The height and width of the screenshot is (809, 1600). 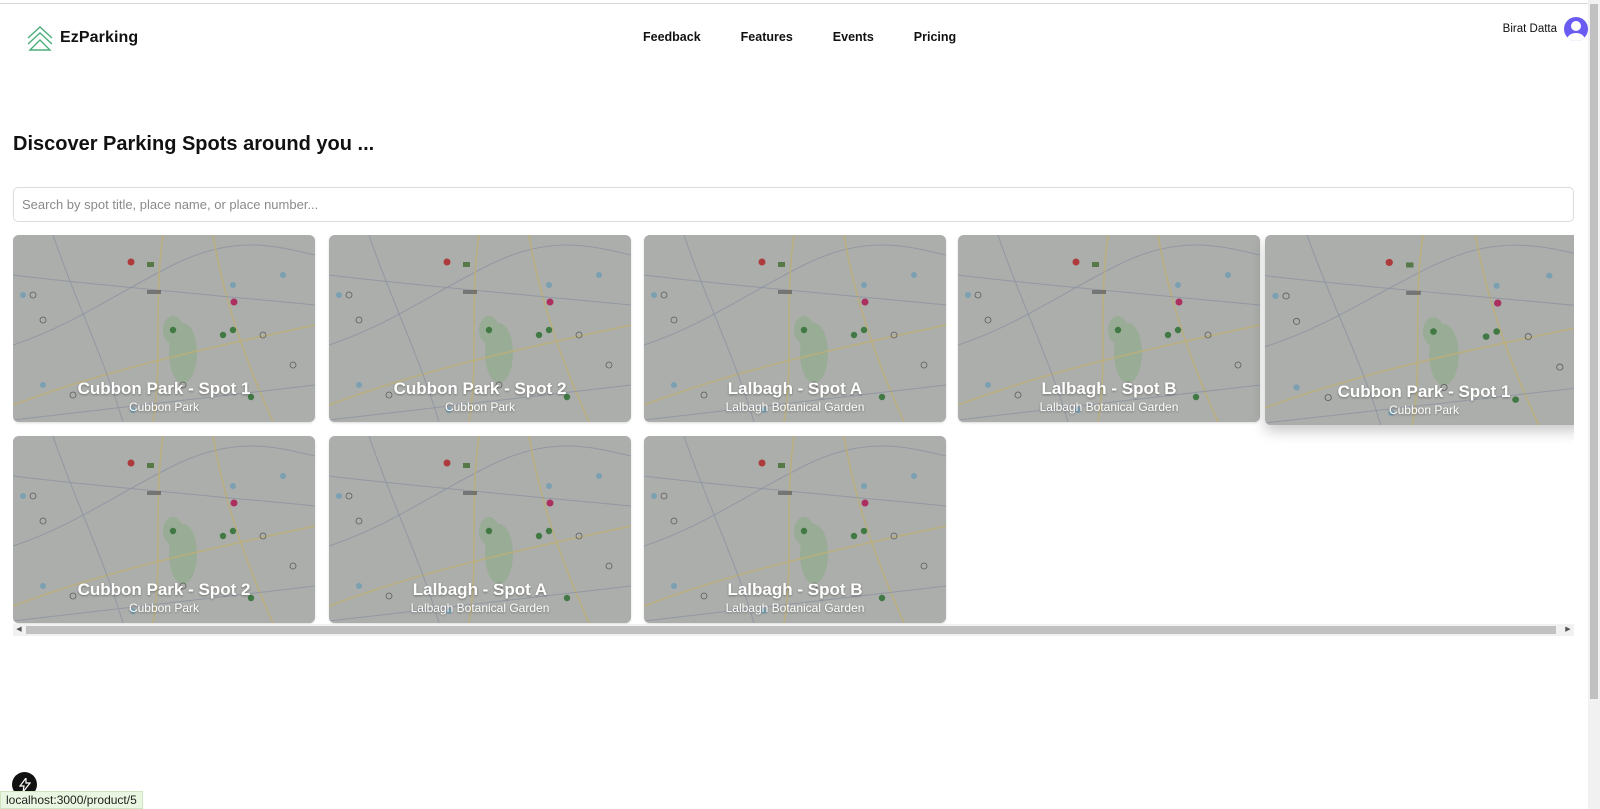 I want to click on horizontal-scroll-thumb, so click(x=791, y=630).